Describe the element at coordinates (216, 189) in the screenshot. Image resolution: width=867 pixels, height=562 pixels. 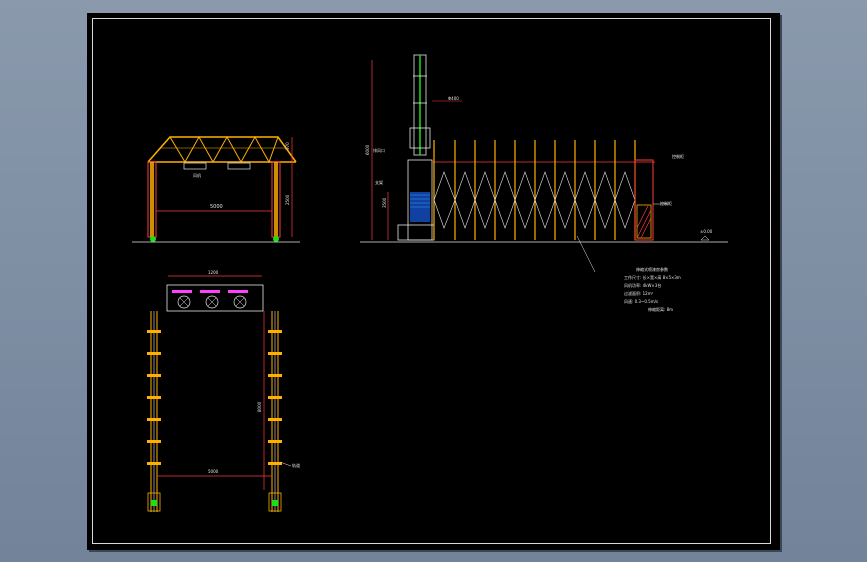
I see `front-elevation: 风机 5000 370 2500` at that location.